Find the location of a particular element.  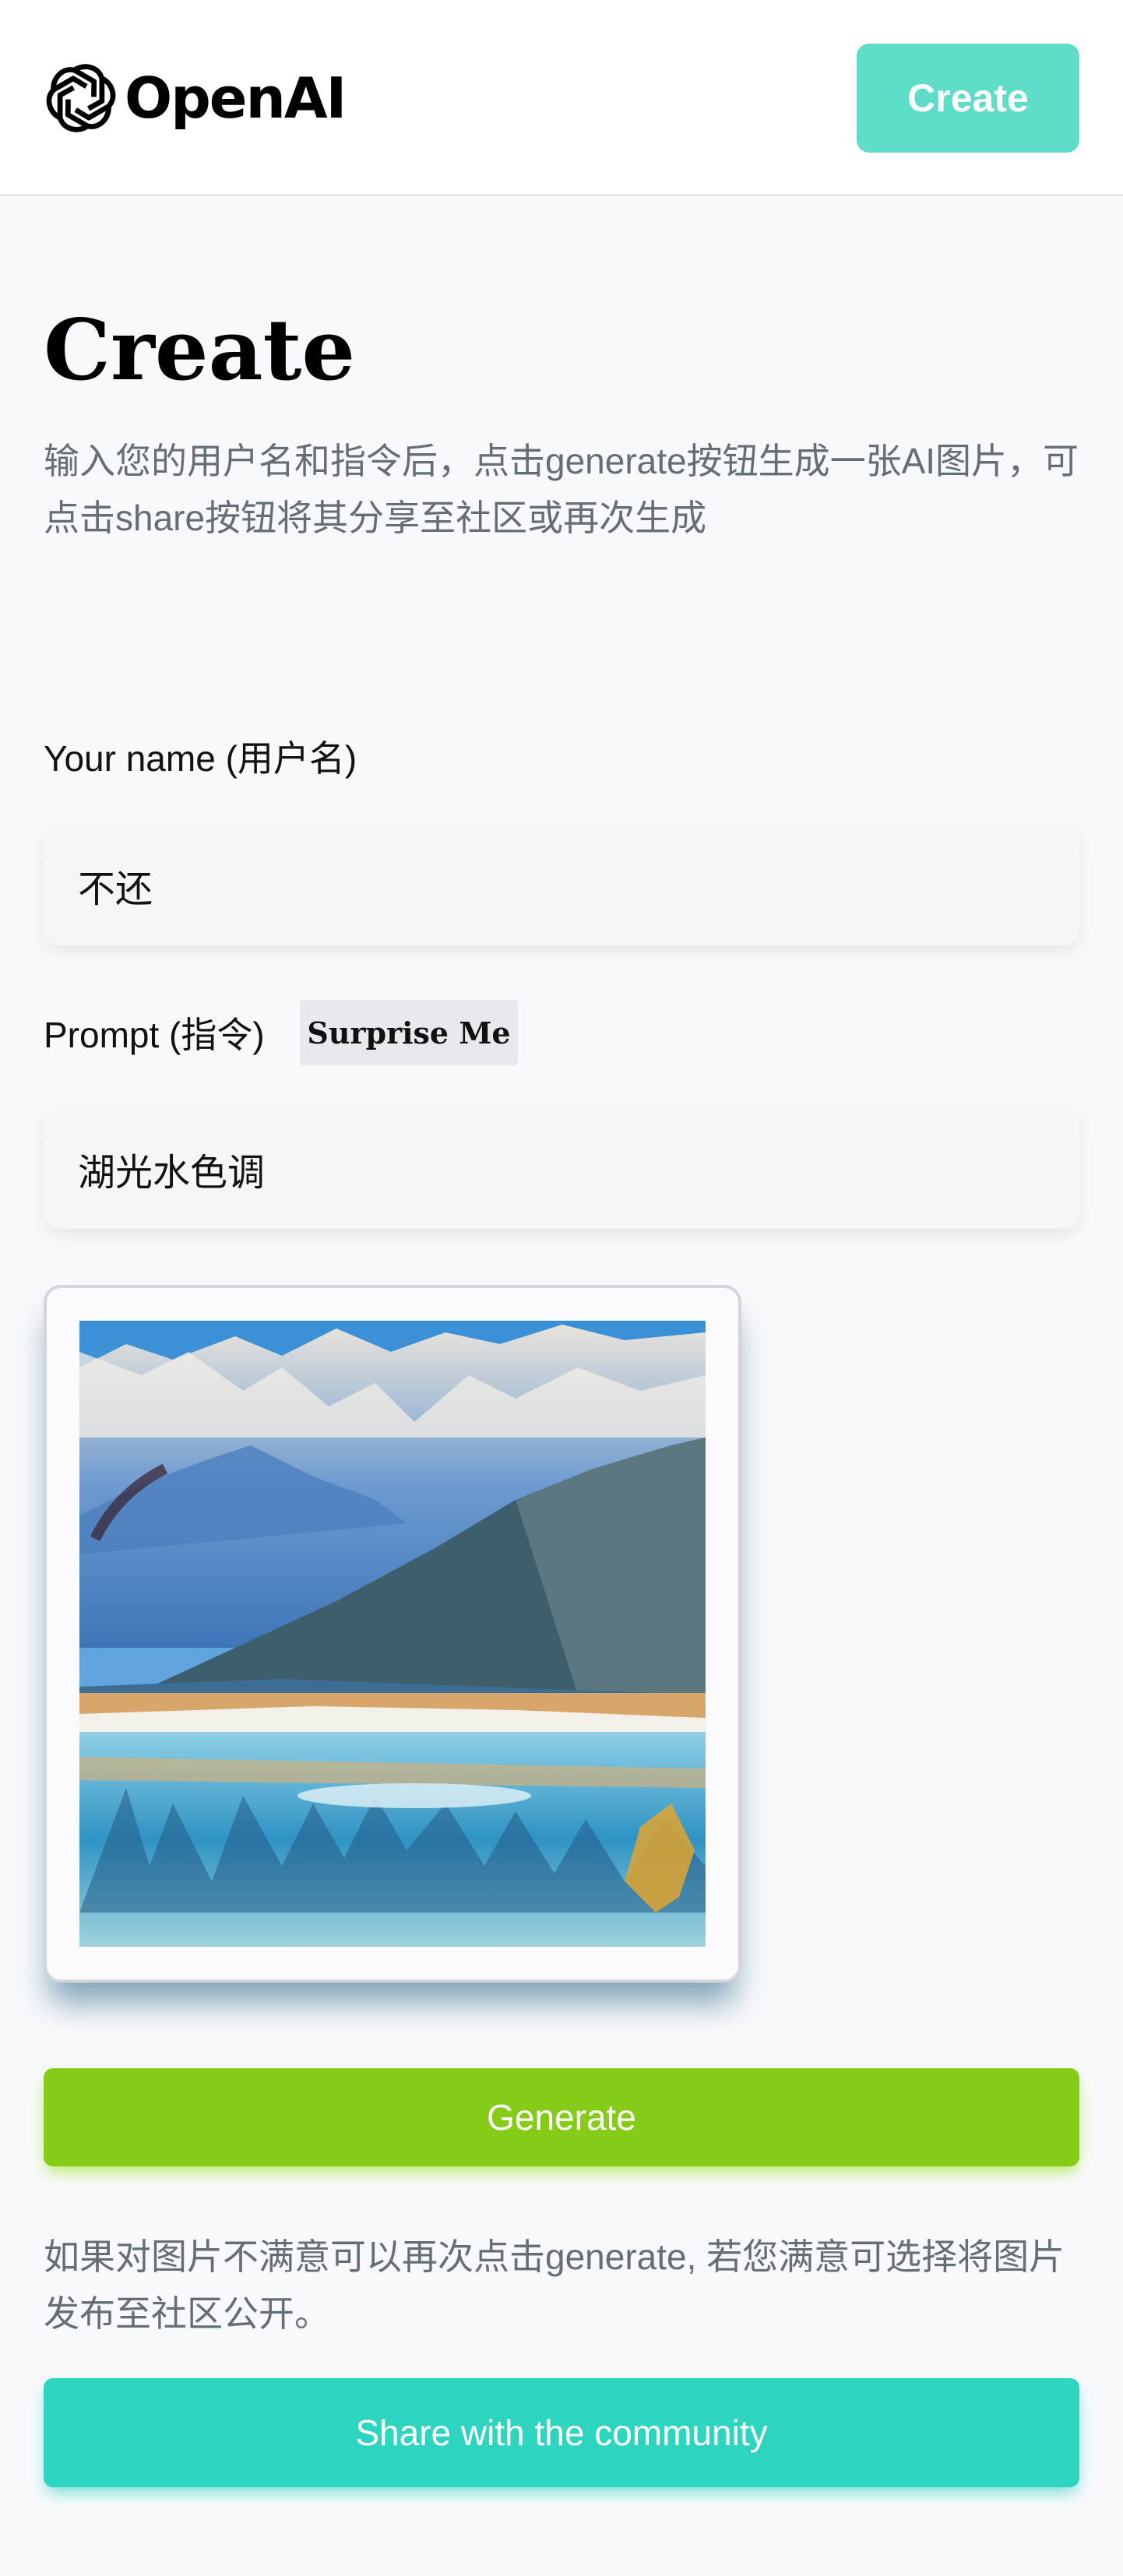

top-nav: OpenAI Create is located at coordinates (561, 98).